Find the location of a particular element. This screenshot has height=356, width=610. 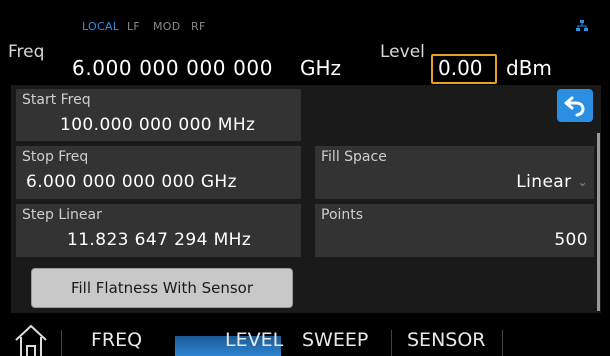

network-icon is located at coordinates (582, 25).